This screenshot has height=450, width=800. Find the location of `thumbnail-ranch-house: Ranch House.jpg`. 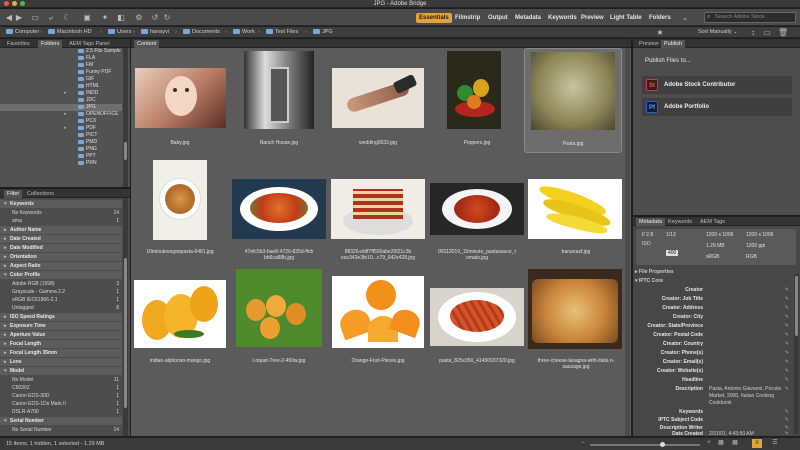

thumbnail-ranch-house: Ranch House.jpg is located at coordinates (279, 100).